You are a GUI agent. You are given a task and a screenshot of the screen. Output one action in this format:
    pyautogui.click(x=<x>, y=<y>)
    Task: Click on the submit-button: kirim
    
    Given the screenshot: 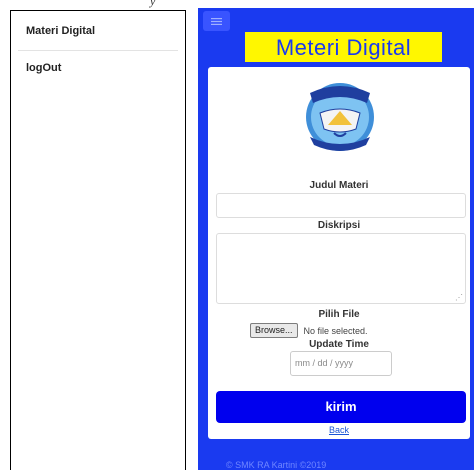 What is the action you would take?
    pyautogui.click(x=341, y=407)
    